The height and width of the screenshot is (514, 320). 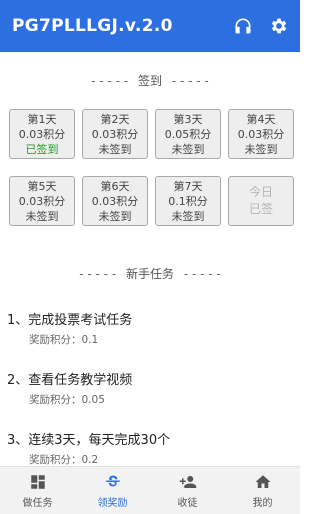 I want to click on task-reward: 奖励积分：0.1, so click(x=64, y=340).